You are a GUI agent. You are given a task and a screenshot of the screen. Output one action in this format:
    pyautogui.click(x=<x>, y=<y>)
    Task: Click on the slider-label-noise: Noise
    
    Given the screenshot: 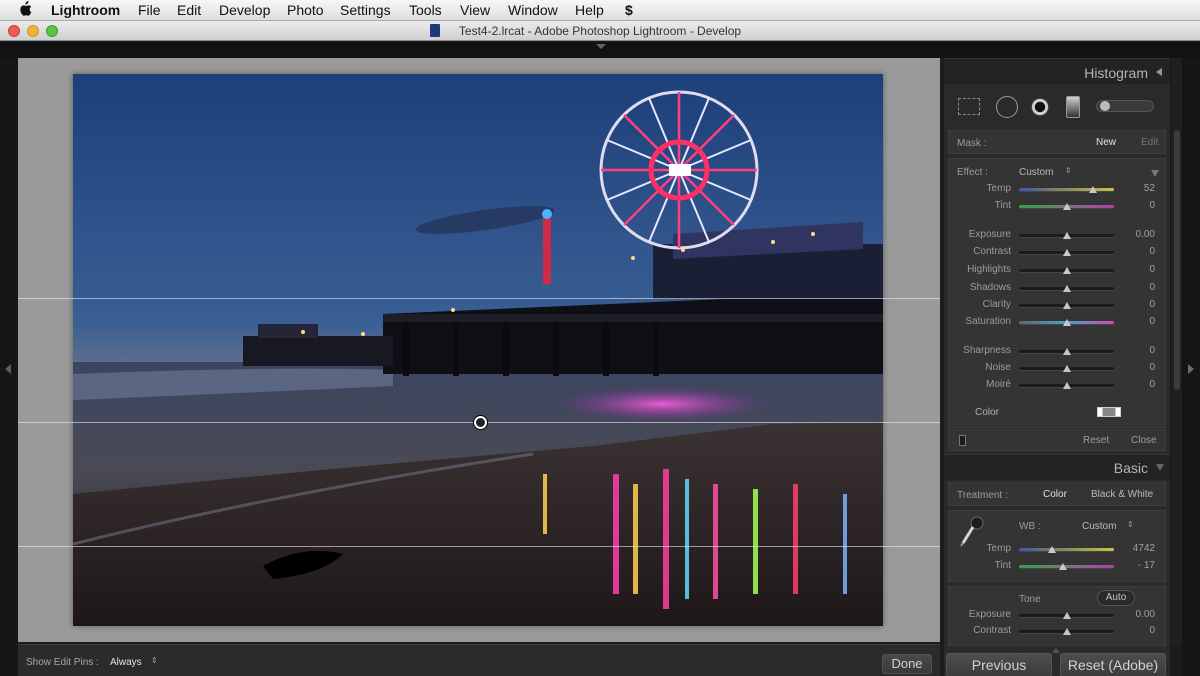 What is the action you would take?
    pyautogui.click(x=998, y=367)
    